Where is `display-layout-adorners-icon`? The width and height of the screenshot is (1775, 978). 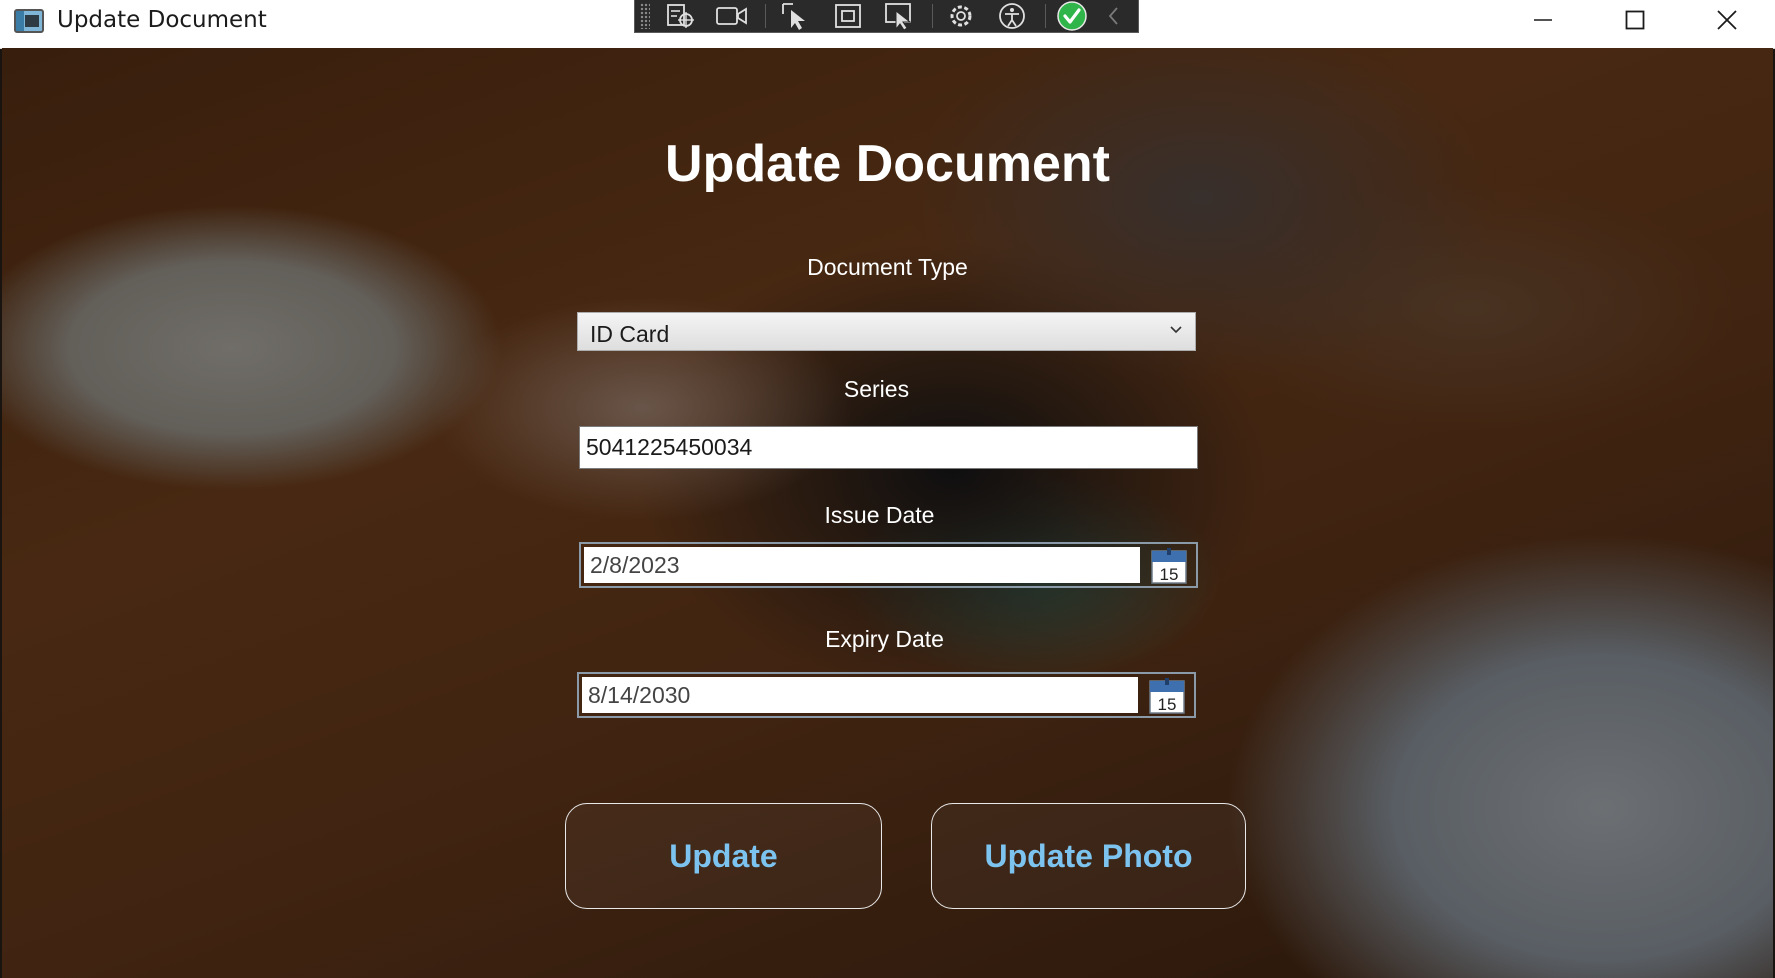 display-layout-adorners-icon is located at coordinates (848, 16).